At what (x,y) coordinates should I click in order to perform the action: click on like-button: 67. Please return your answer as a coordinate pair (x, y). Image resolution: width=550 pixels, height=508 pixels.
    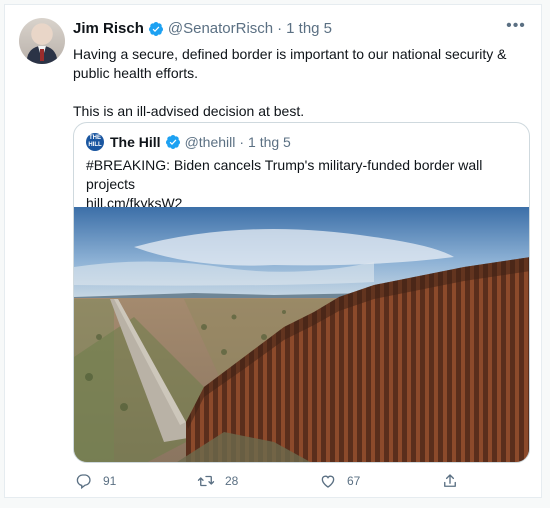
    Looking at the image, I should click on (339, 481).